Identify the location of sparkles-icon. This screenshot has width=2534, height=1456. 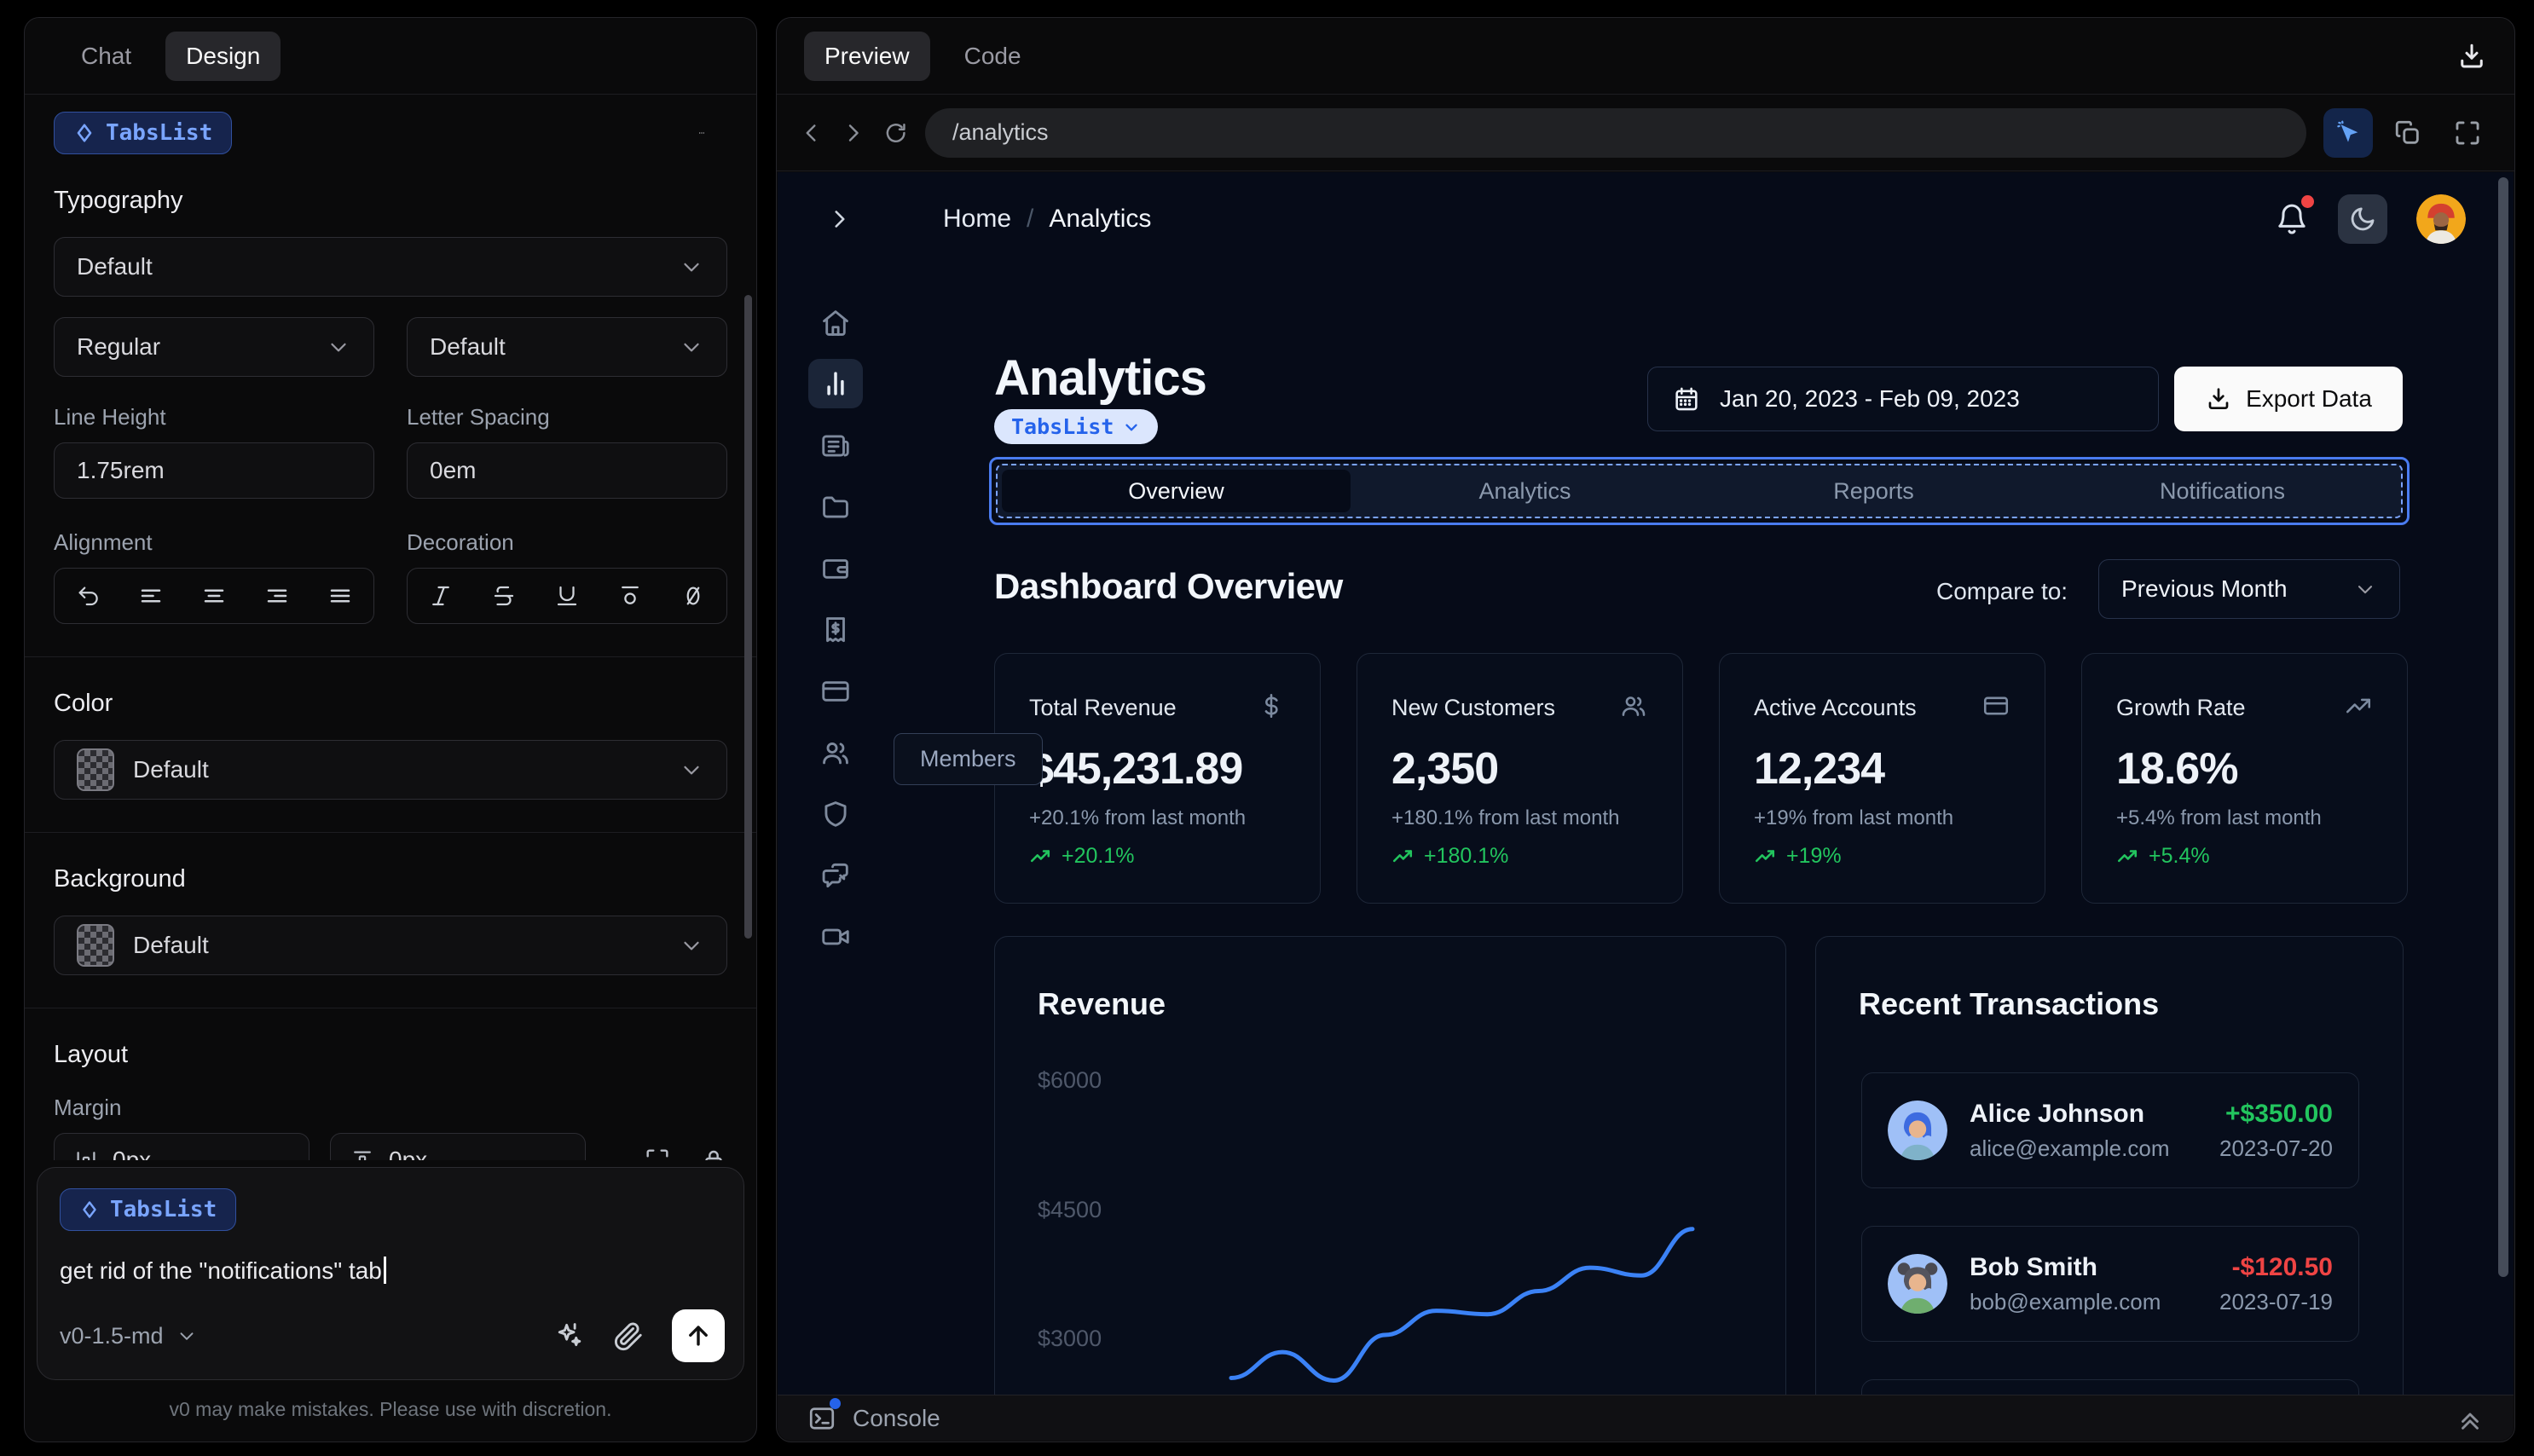
(569, 1336).